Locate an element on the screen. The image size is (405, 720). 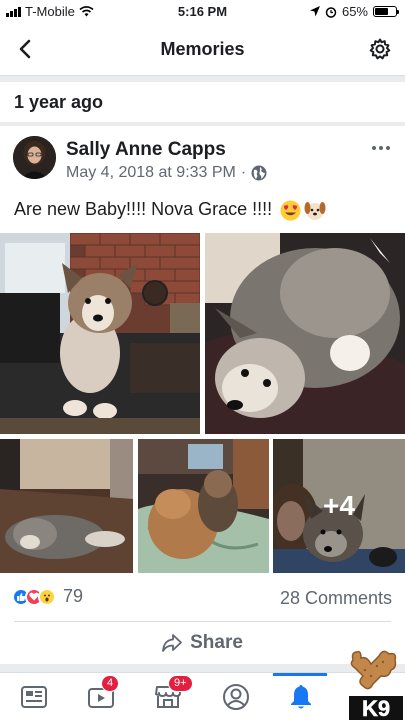
page-title: Memories is located at coordinates (202, 49).